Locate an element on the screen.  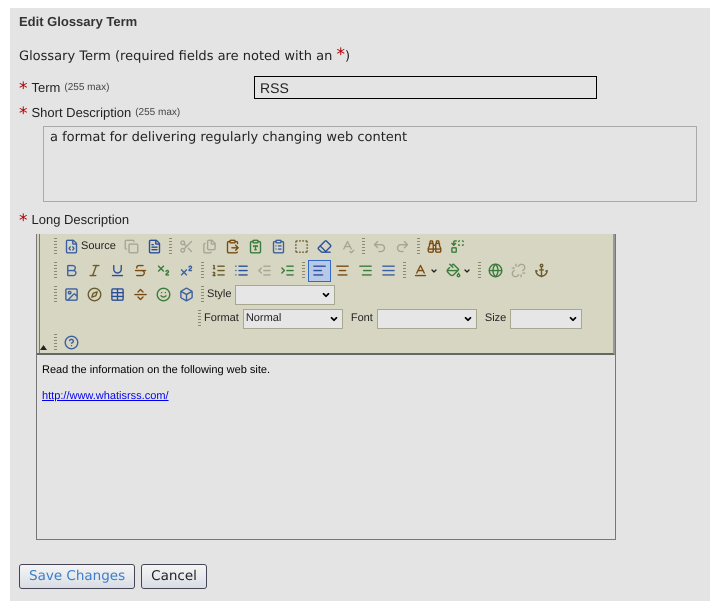
align-left-icon is located at coordinates (319, 270).